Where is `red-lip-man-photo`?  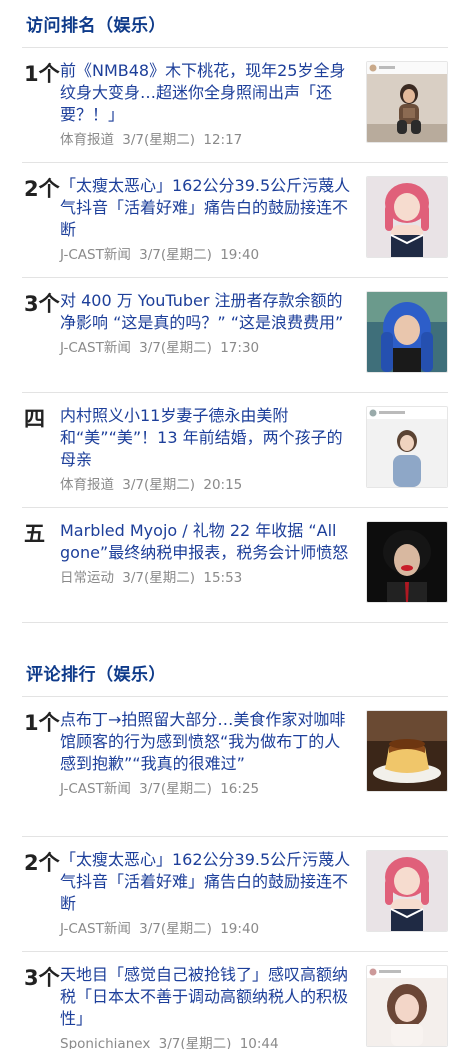
red-lip-man-photo is located at coordinates (407, 562).